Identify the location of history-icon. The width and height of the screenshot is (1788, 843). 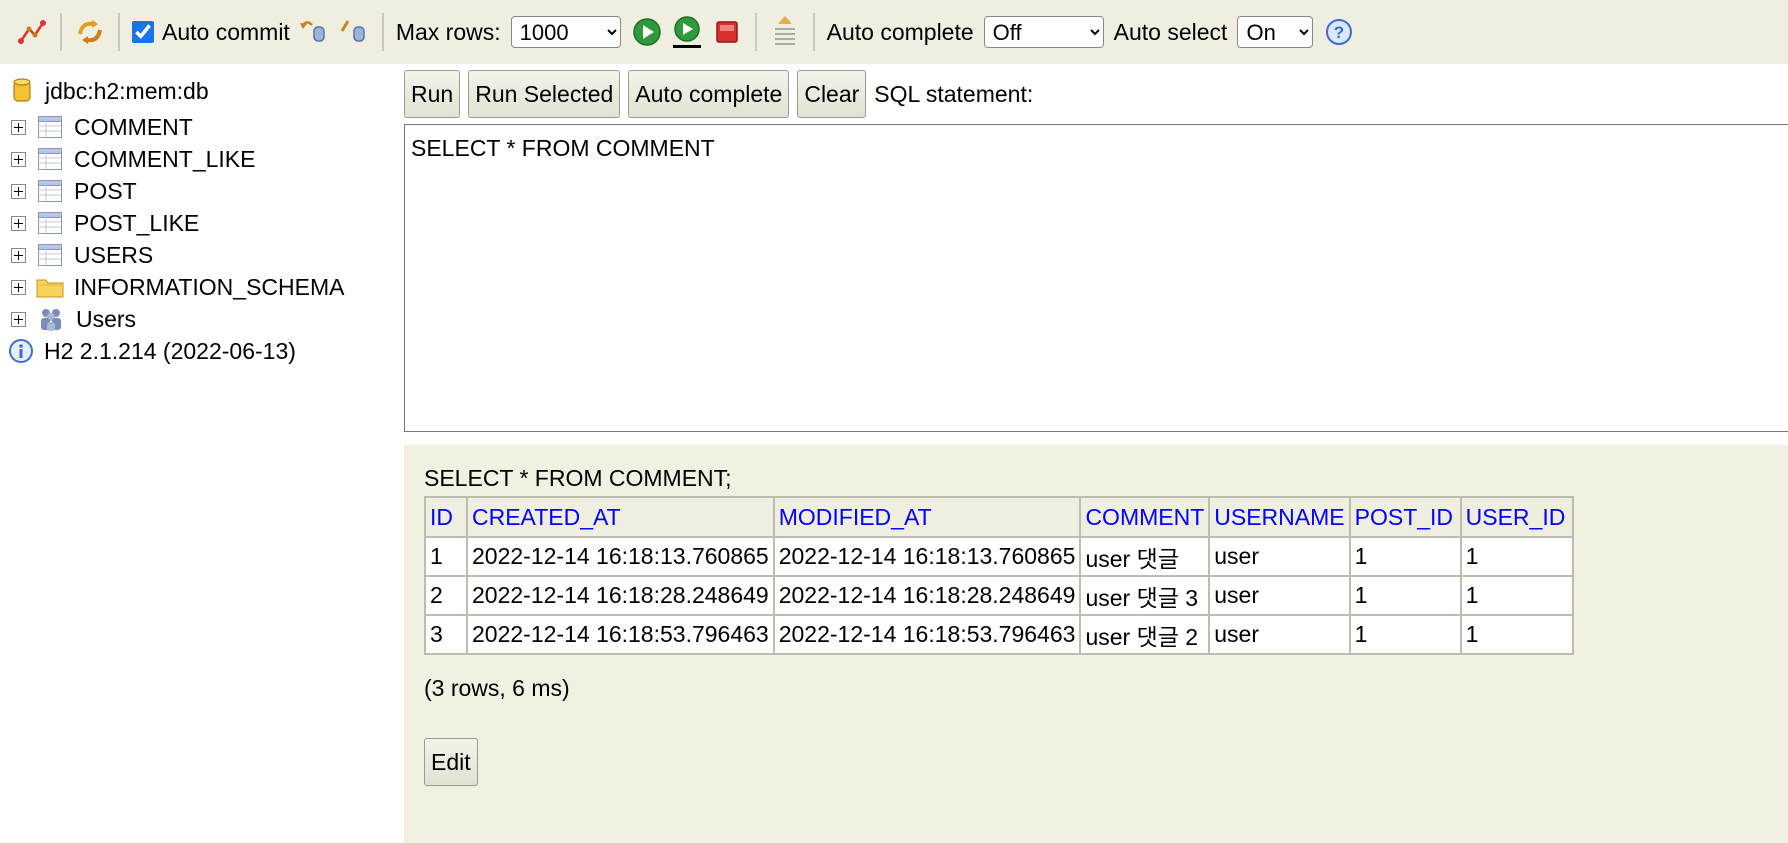
(785, 32).